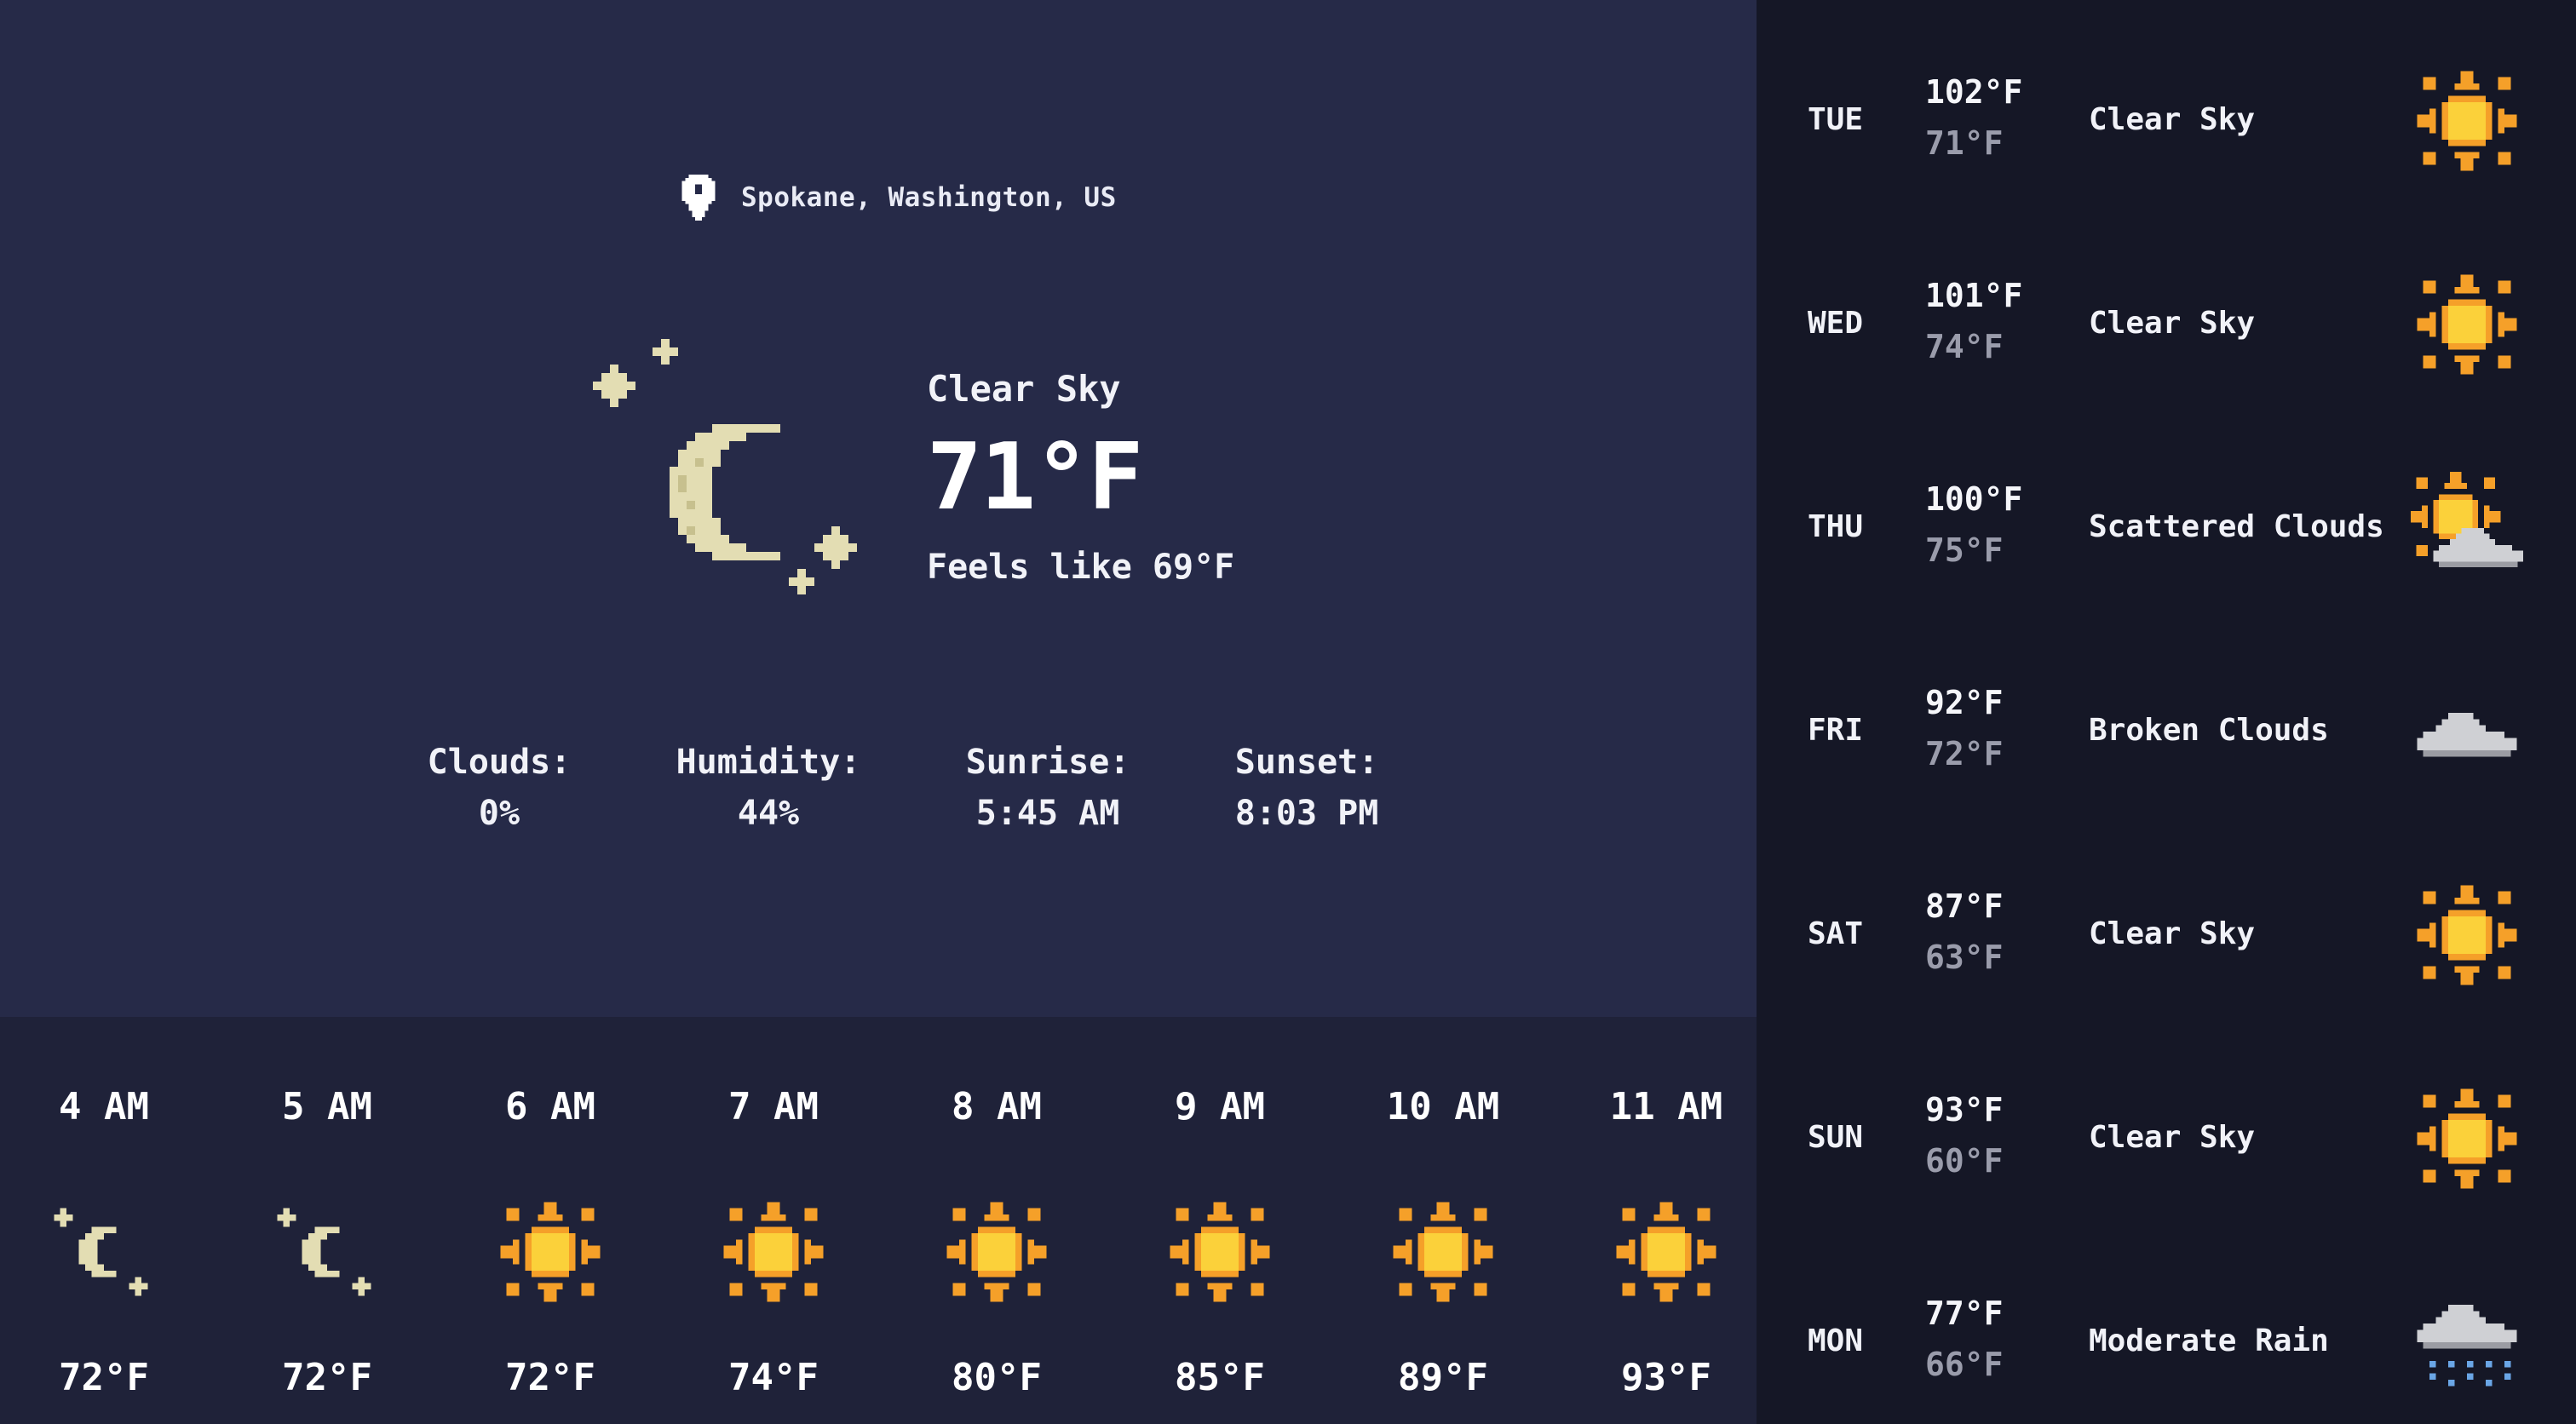  I want to click on stat-clouds: Clouds: 0%, so click(500, 788).